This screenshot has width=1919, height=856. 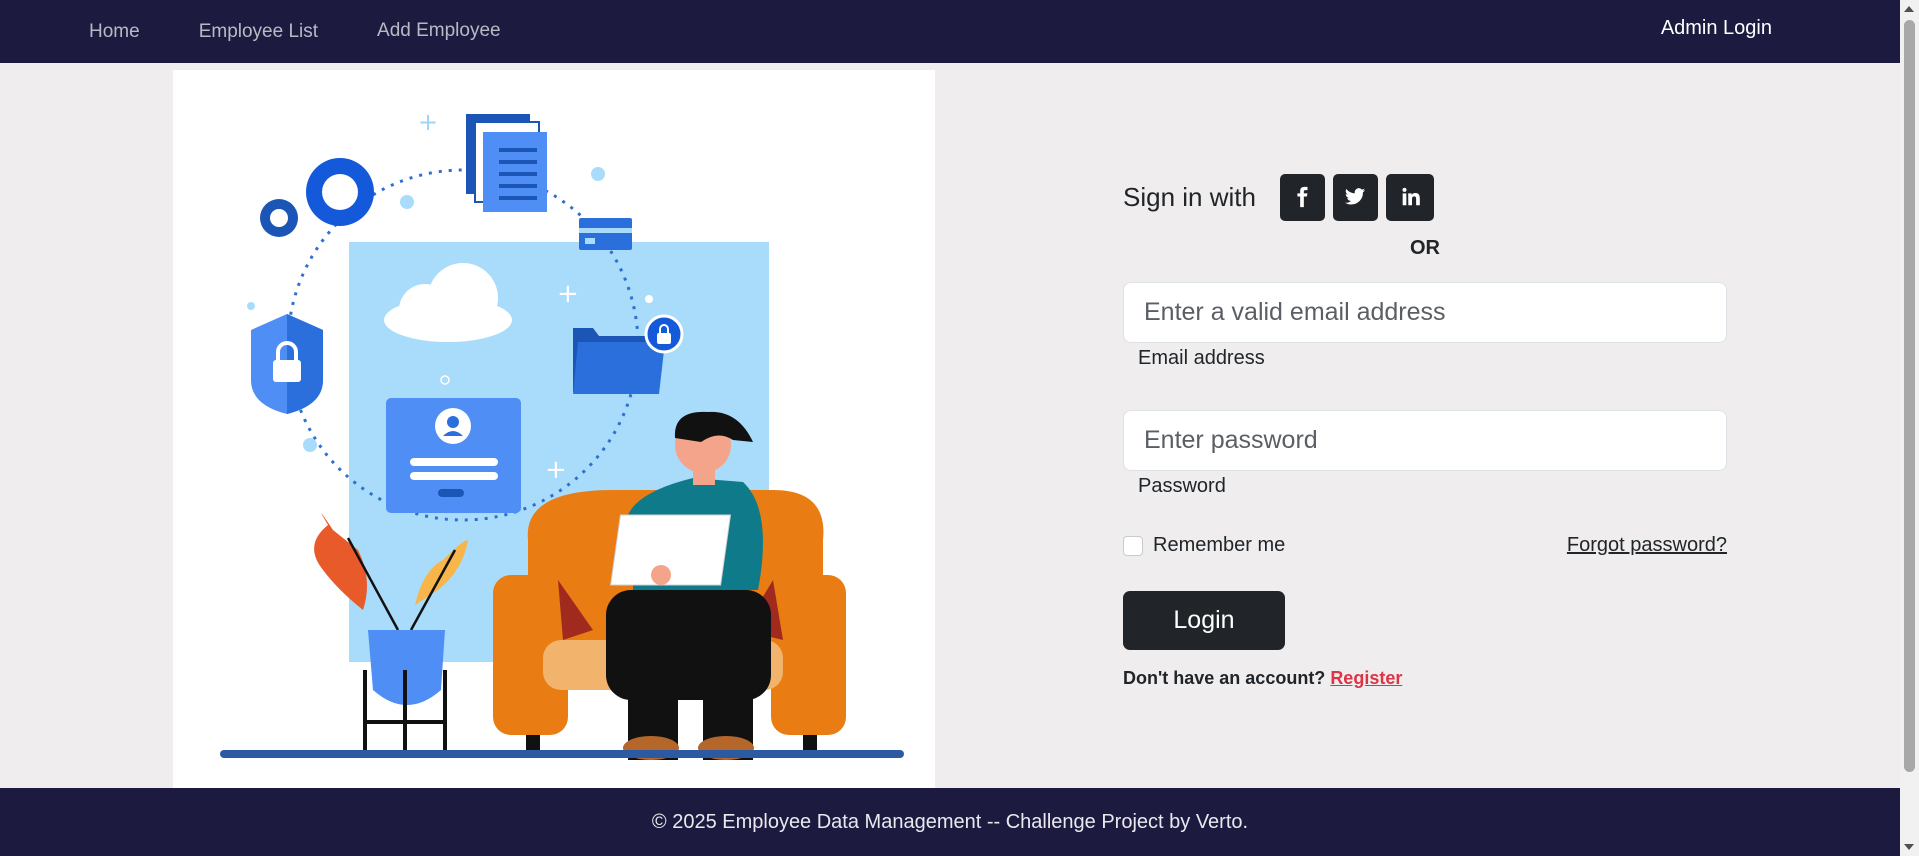 What do you see at coordinates (1425, 545) in the screenshot?
I see `login-options-row: Remember me Forgot password?` at bounding box center [1425, 545].